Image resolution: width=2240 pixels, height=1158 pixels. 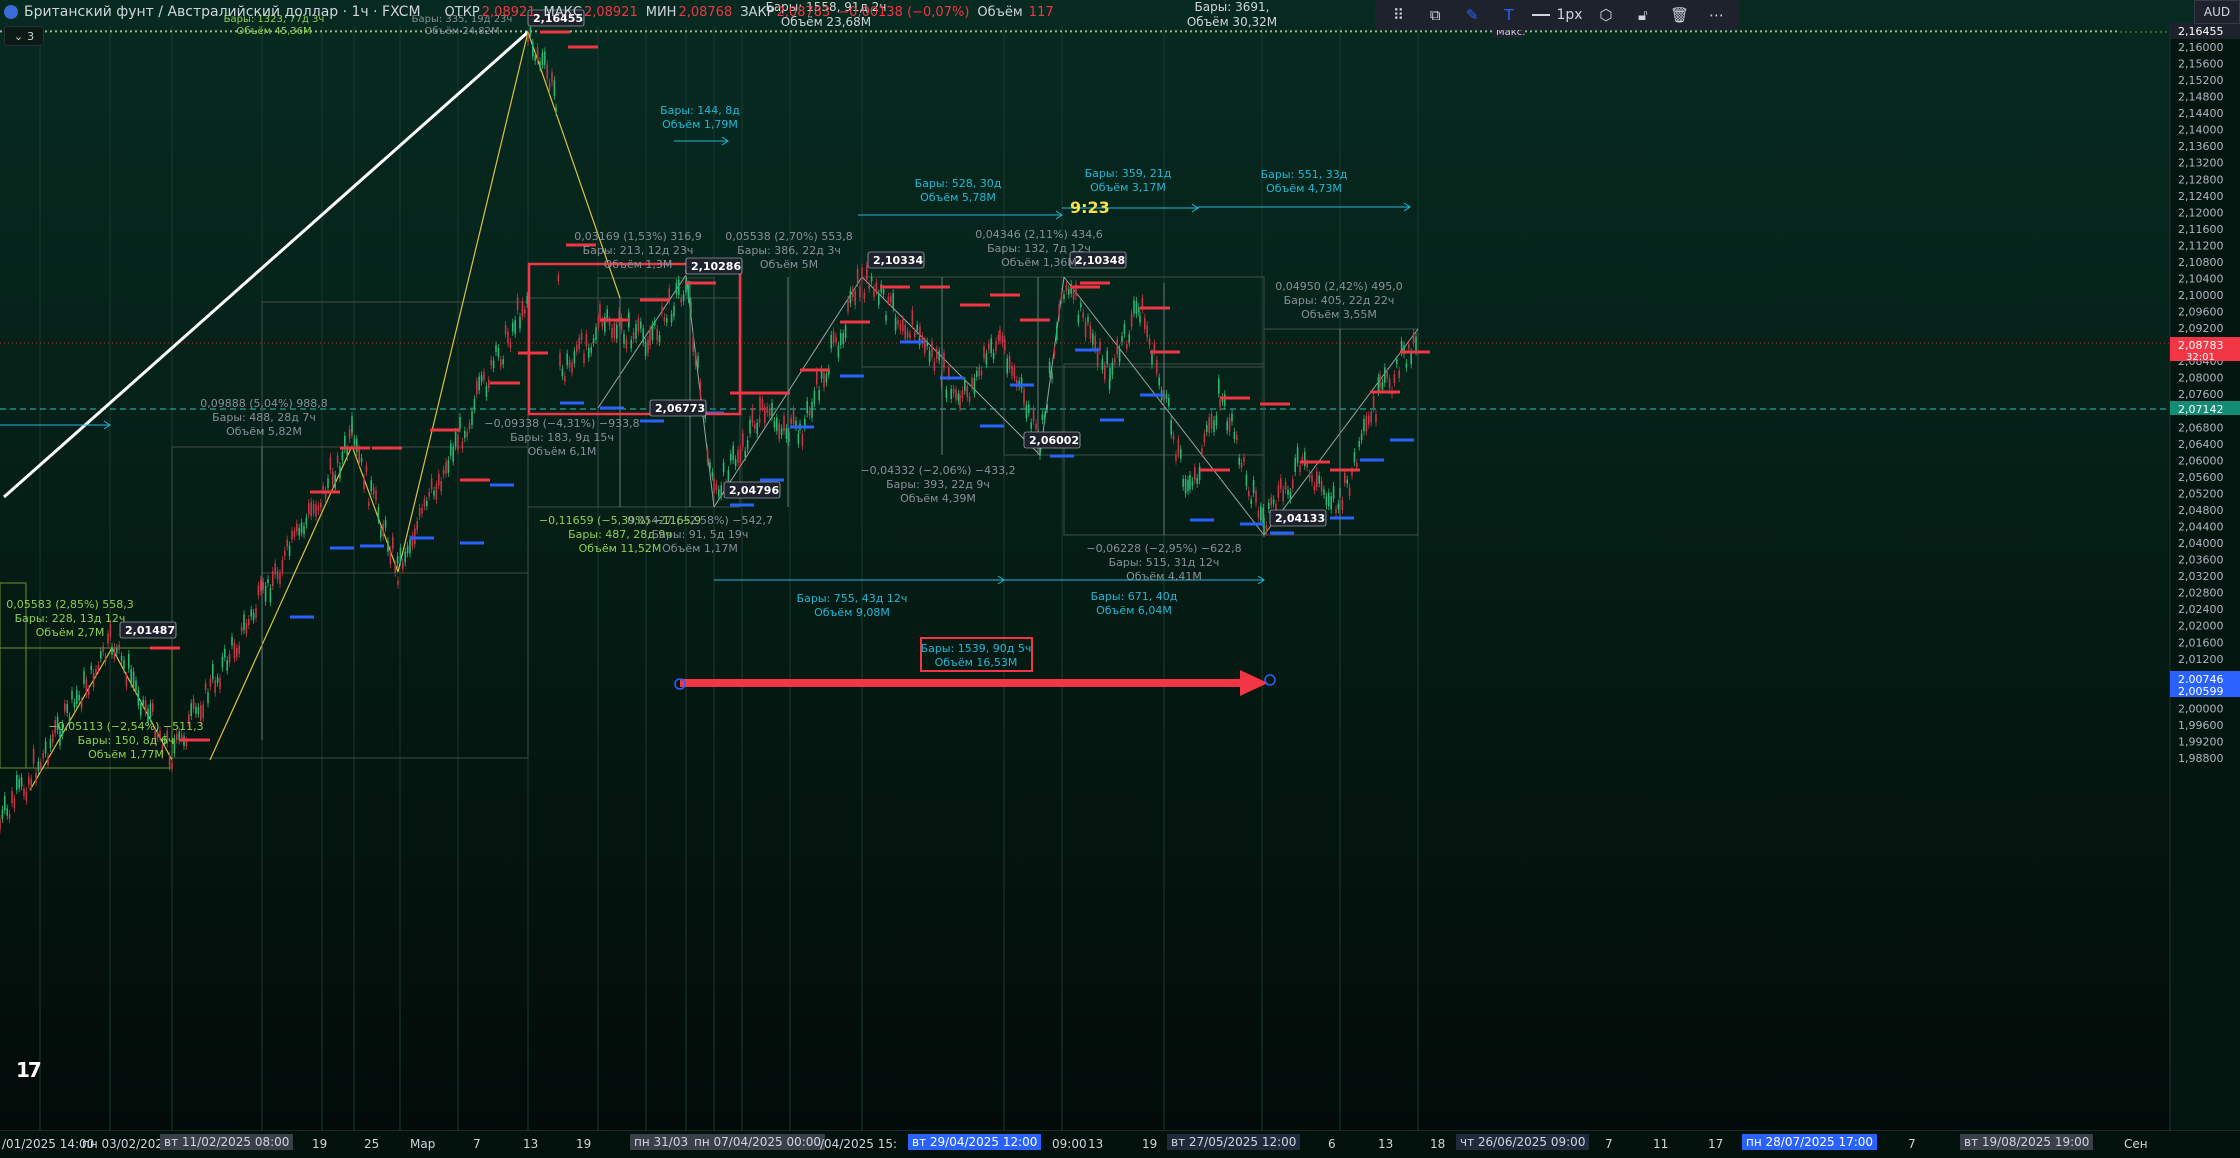 I want to click on measure-bars-359: Бары: 359, 21д, so click(x=1128, y=173).